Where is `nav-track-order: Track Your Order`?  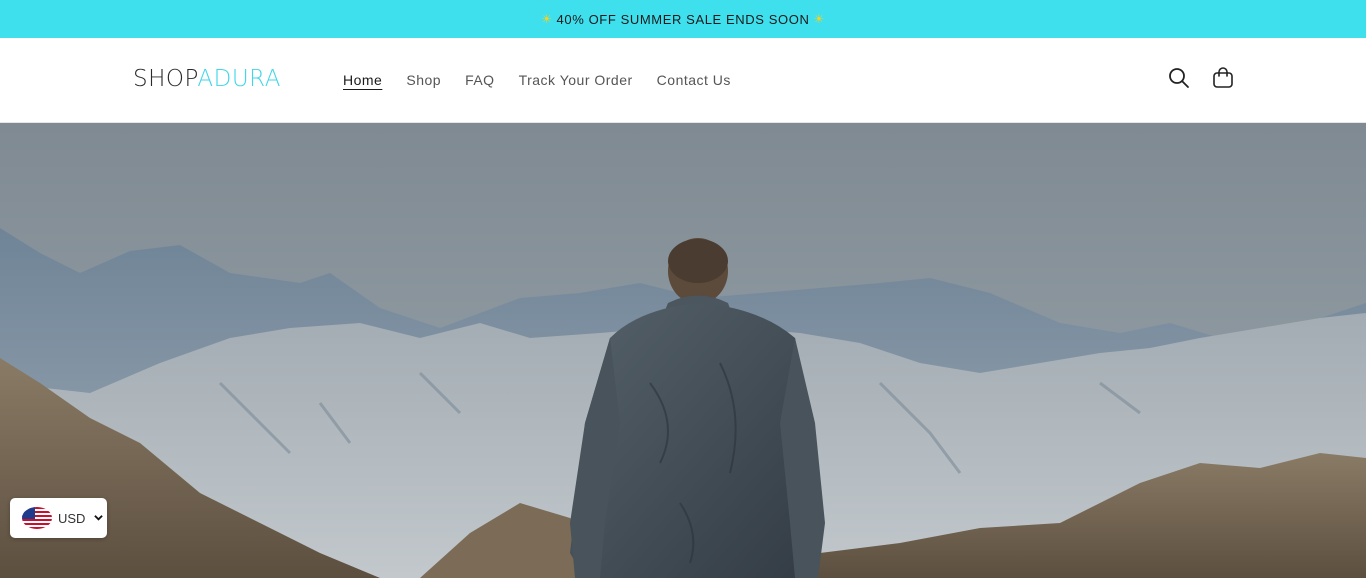
nav-track-order: Track Your Order is located at coordinates (576, 80).